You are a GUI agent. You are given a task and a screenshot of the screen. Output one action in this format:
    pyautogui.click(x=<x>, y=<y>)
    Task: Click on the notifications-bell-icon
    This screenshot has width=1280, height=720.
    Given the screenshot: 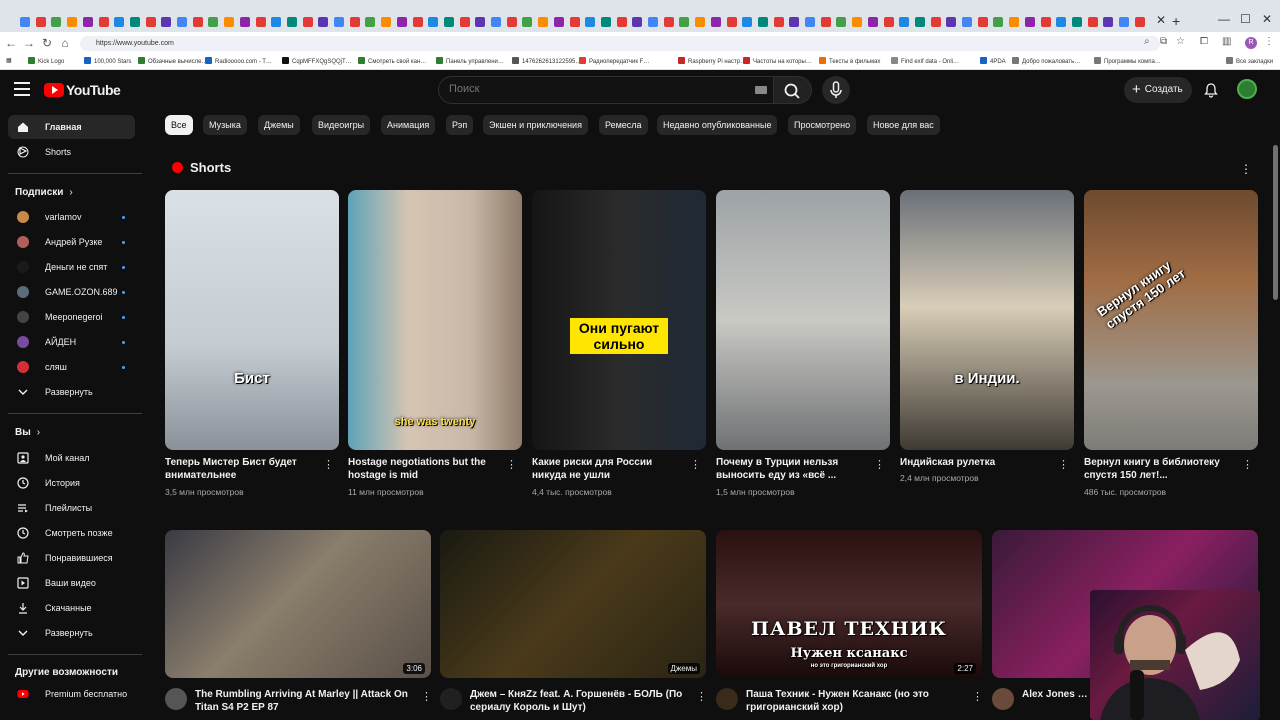 What is the action you would take?
    pyautogui.click(x=1211, y=90)
    